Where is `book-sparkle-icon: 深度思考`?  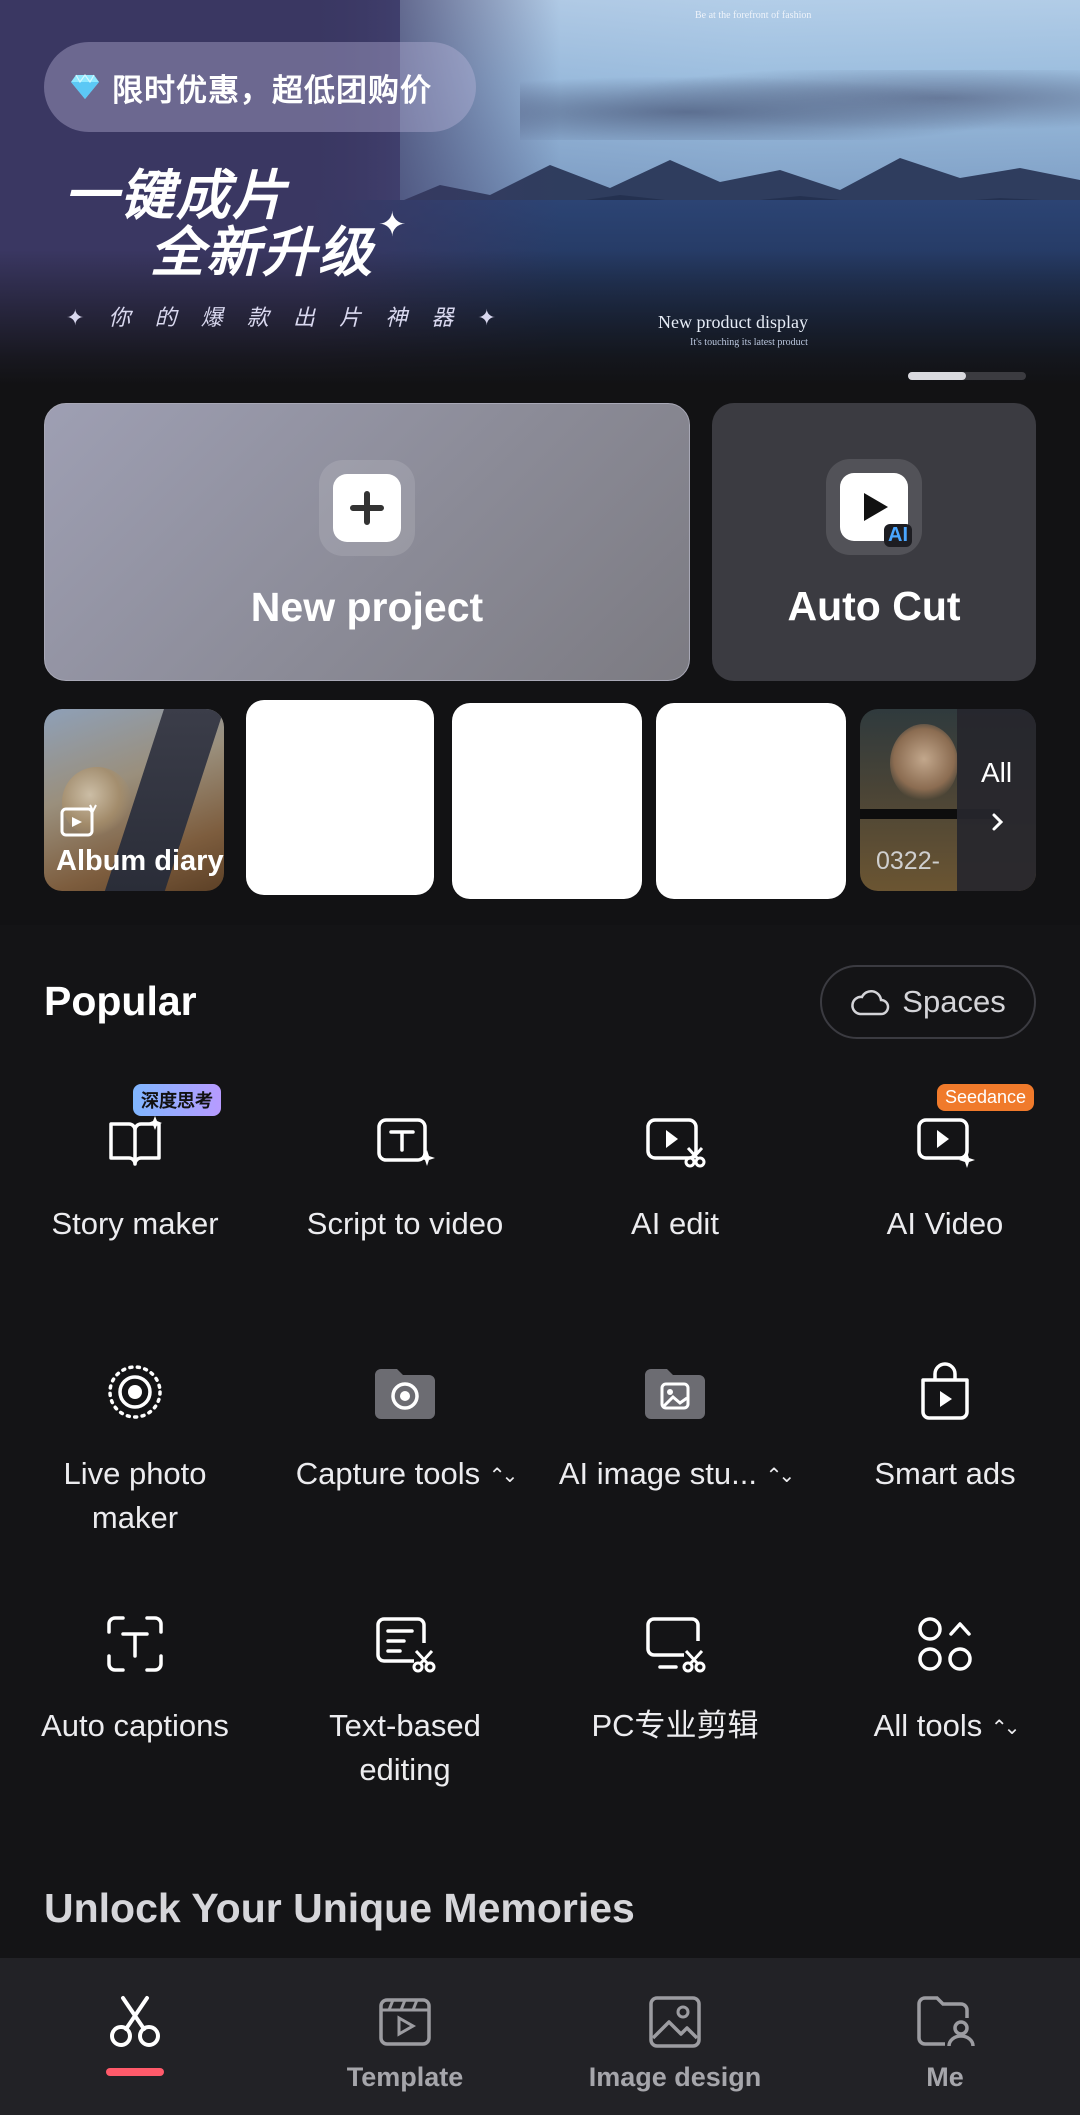 book-sparkle-icon: 深度思考 is located at coordinates (162, 1129).